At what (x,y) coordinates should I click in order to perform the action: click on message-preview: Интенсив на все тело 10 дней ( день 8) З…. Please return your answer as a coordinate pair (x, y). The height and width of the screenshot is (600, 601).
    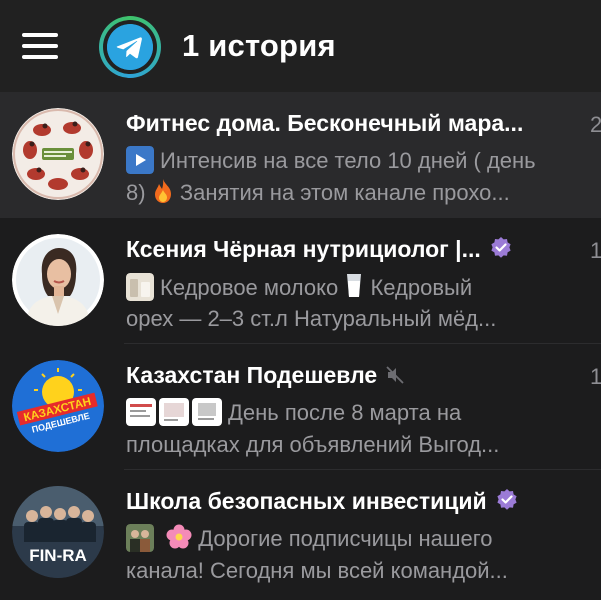
    Looking at the image, I should click on (353, 177).